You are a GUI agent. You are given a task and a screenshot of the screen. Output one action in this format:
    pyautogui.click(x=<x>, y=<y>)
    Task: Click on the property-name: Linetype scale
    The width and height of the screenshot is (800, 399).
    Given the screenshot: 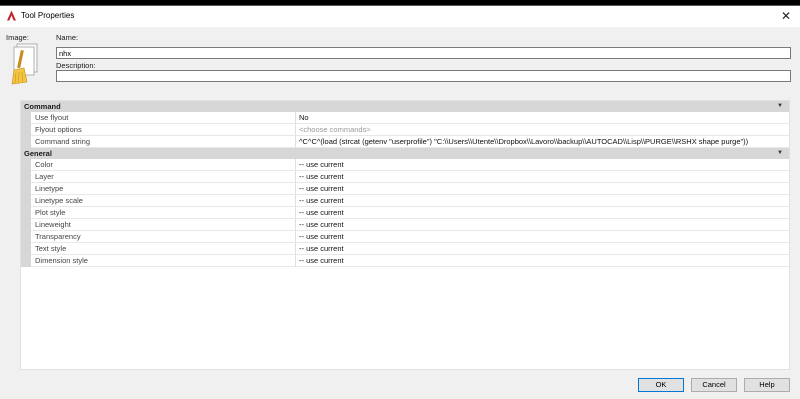 What is the action you would take?
    pyautogui.click(x=59, y=200)
    